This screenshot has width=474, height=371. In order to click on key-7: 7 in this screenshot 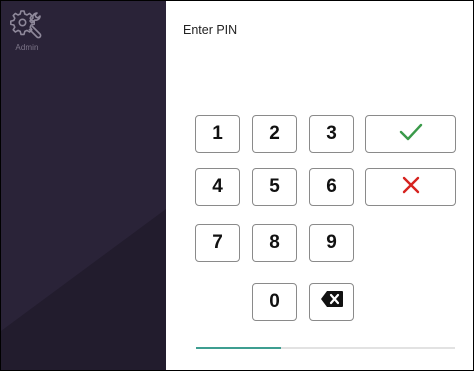, I will do `click(217, 243)`.